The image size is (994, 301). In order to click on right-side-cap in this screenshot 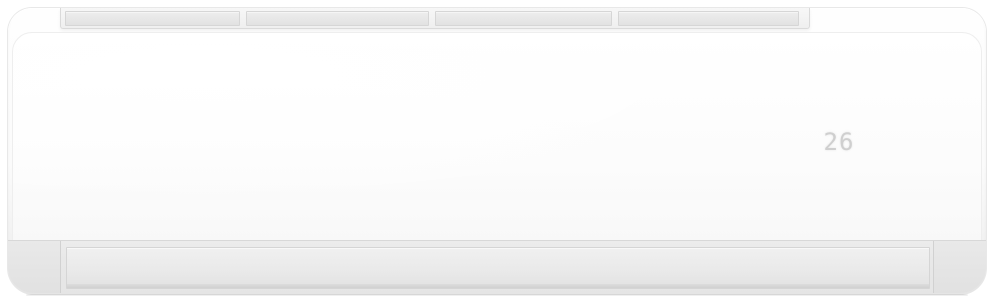, I will do `click(959, 267)`.